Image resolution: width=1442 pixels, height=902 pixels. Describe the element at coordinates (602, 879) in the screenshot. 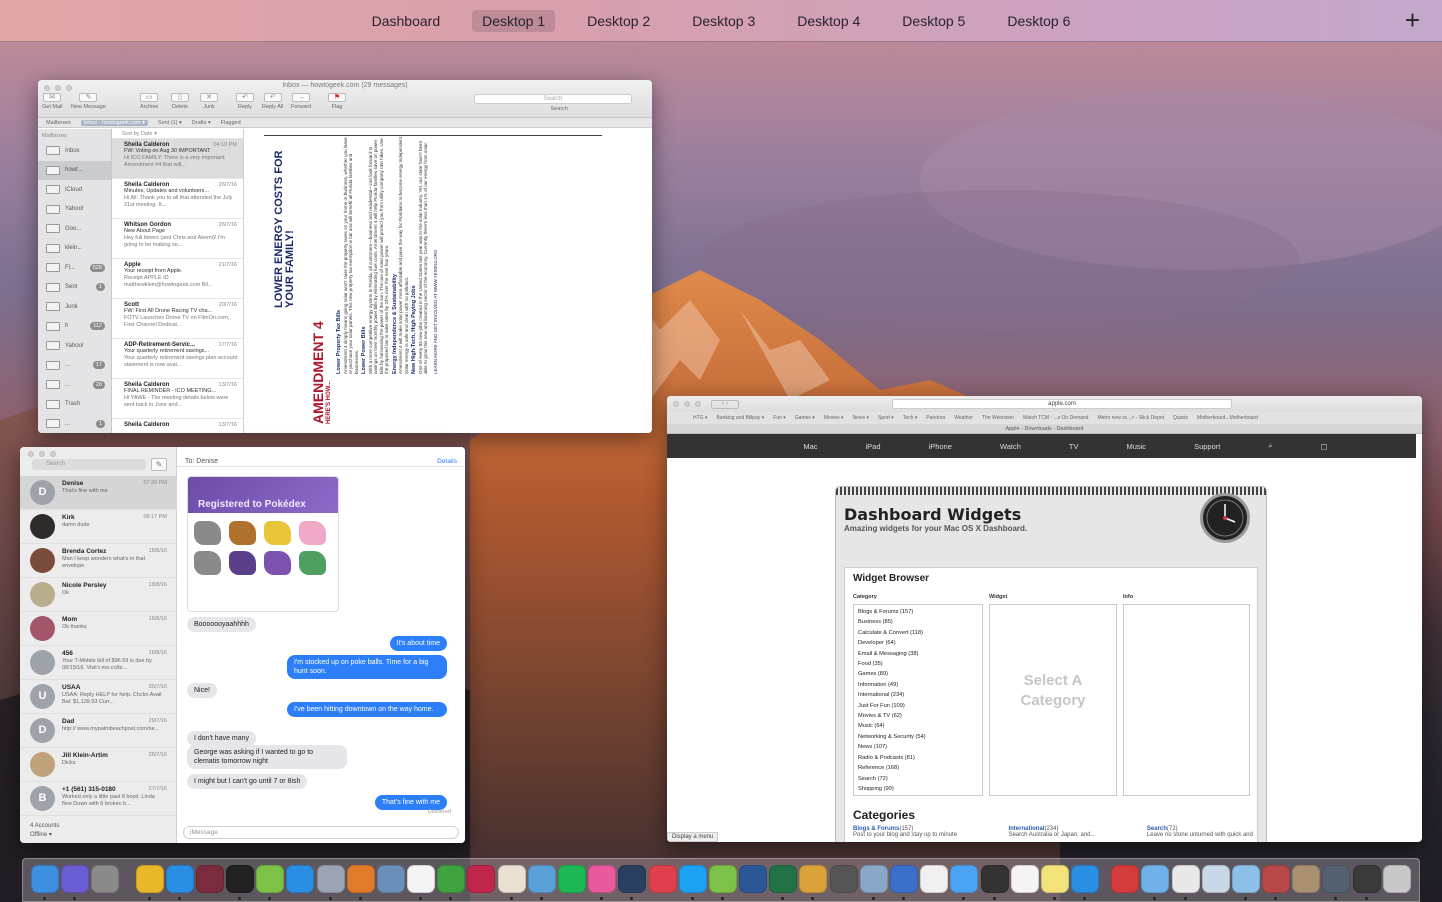

I see `itunes-icon` at that location.